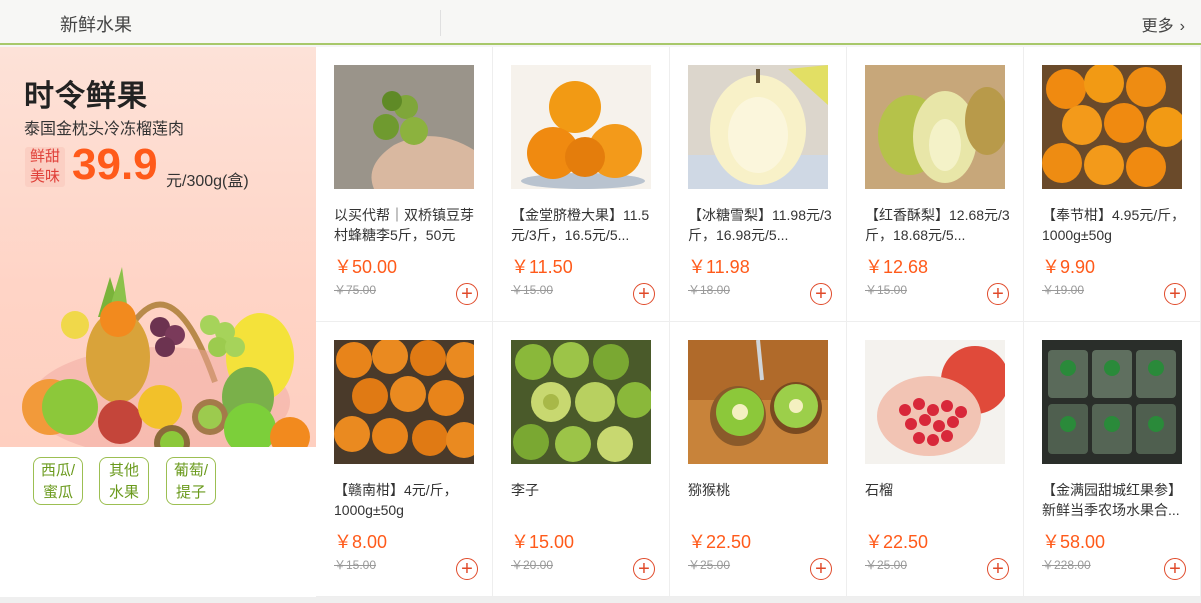  I want to click on category-label: 西瓜/, so click(58, 470).